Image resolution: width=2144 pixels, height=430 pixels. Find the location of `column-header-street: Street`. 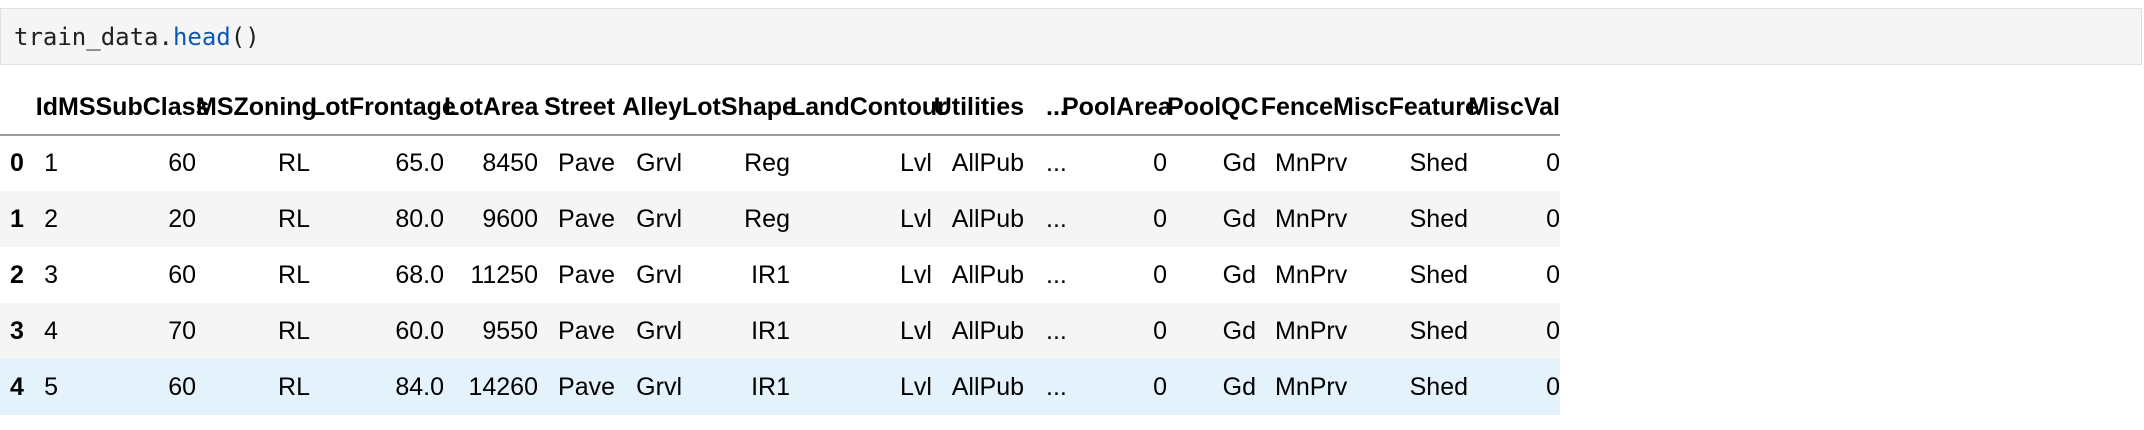

column-header-street: Street is located at coordinates (576, 108).